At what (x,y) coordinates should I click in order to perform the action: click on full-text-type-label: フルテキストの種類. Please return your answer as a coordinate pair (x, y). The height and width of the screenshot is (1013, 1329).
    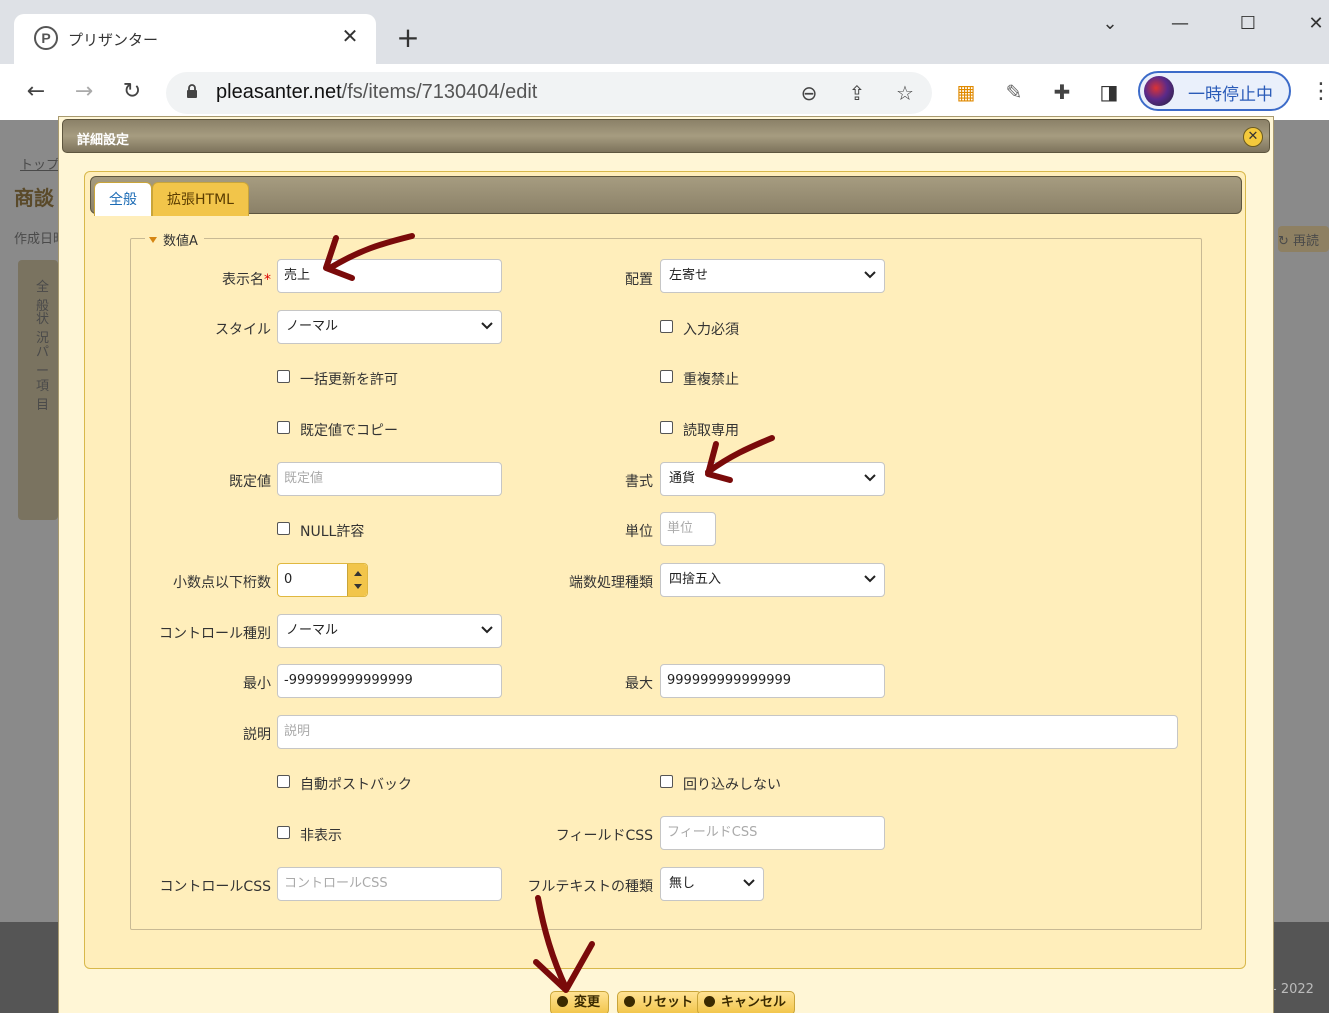
    Looking at the image, I should click on (590, 887).